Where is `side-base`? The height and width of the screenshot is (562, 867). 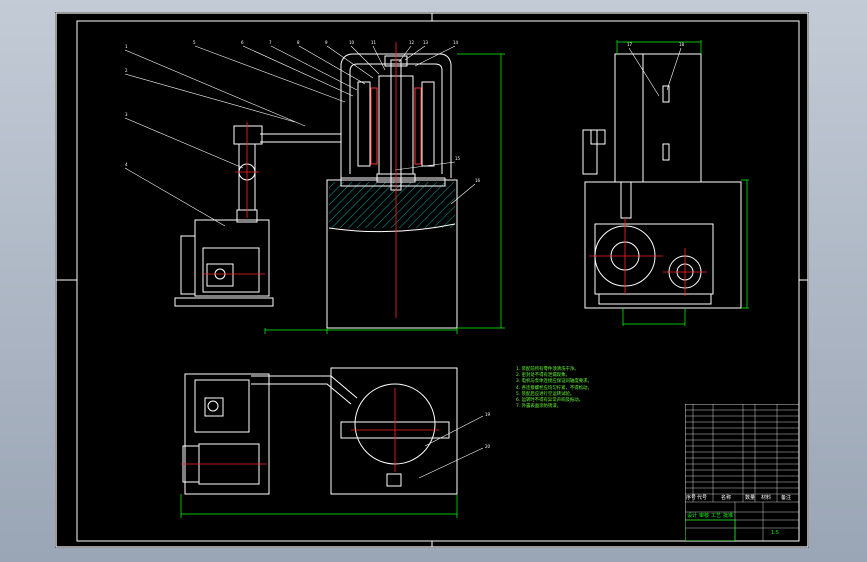 side-base is located at coordinates (663, 245).